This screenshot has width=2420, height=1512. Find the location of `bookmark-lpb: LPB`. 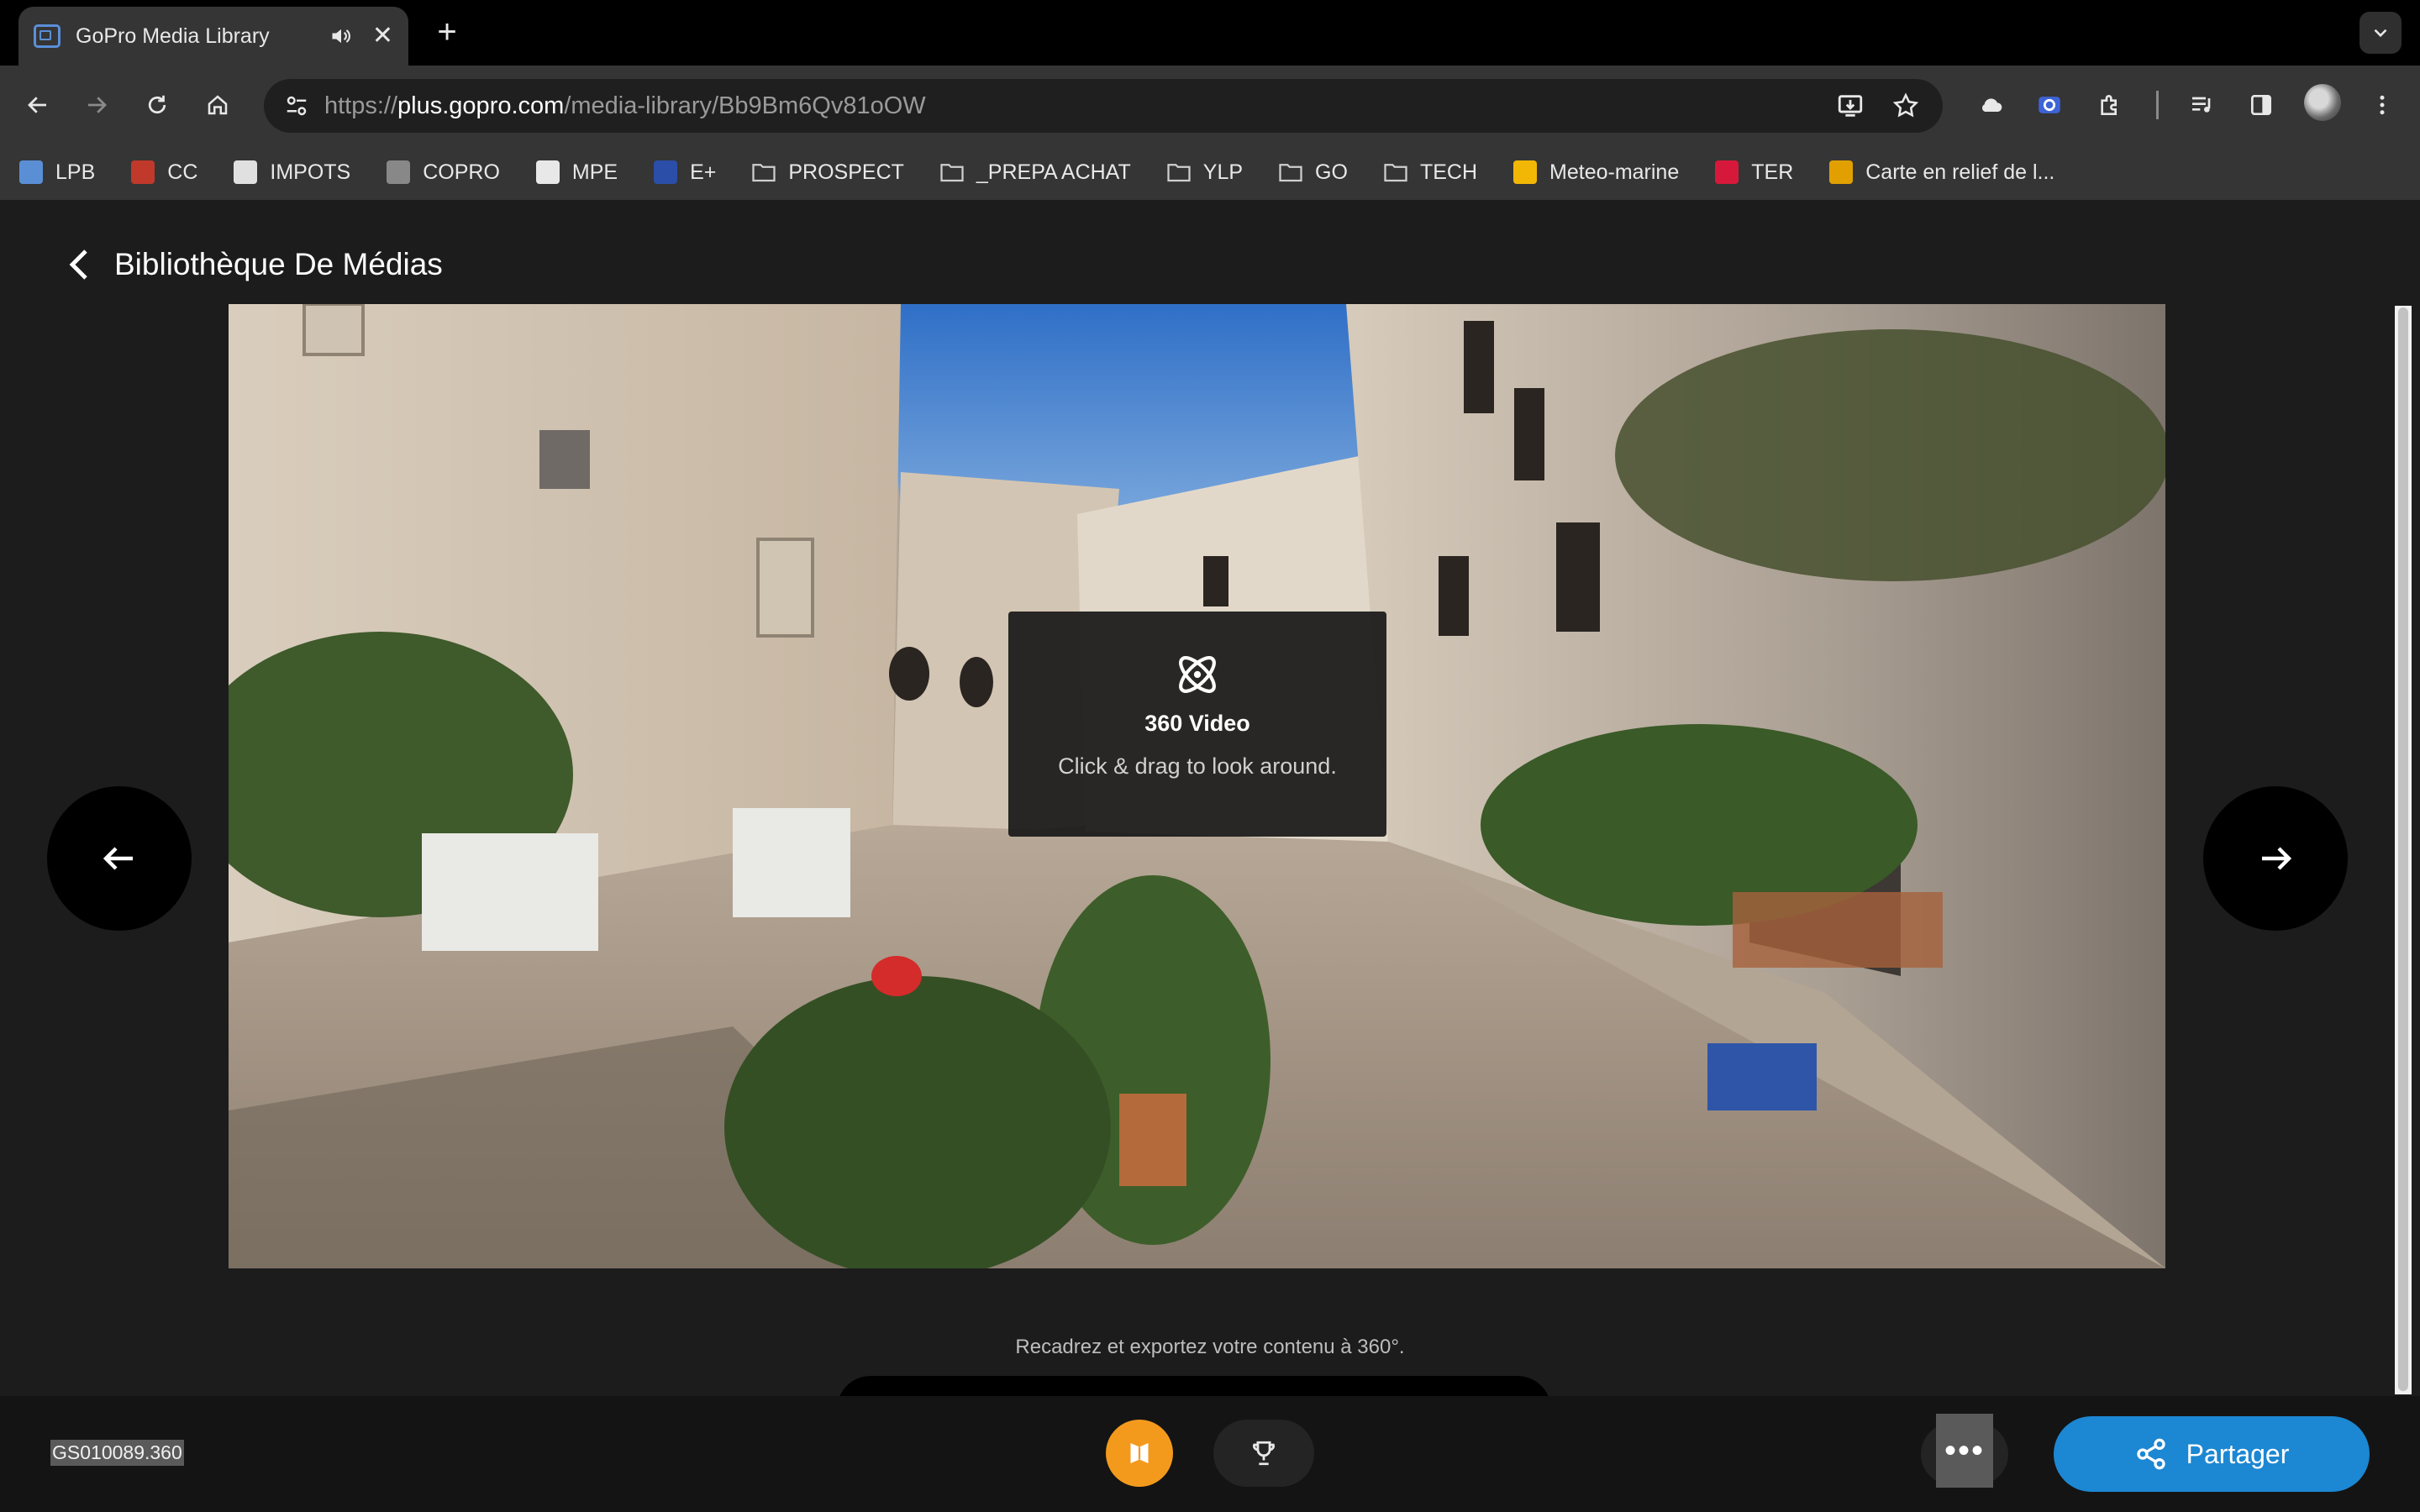

bookmark-lpb: LPB is located at coordinates (56, 172).